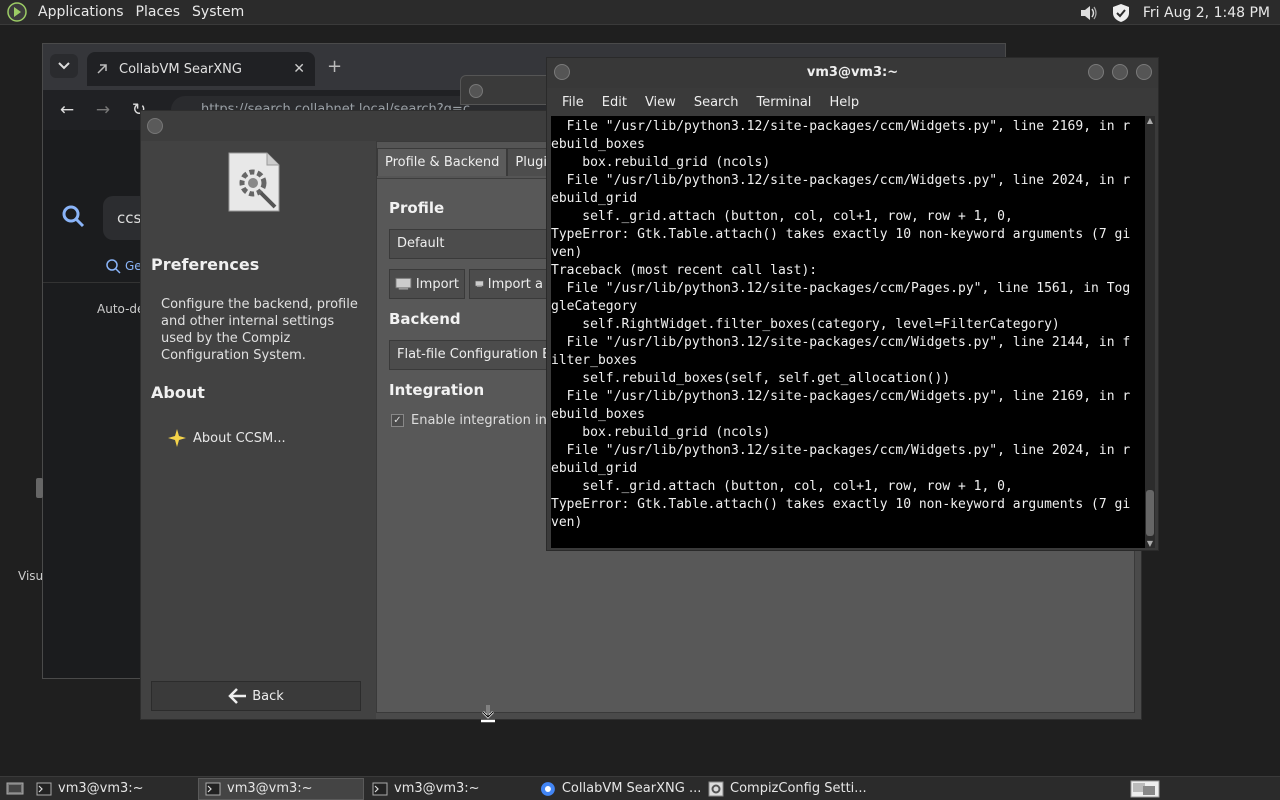  I want to click on import-as-icon, so click(479, 283).